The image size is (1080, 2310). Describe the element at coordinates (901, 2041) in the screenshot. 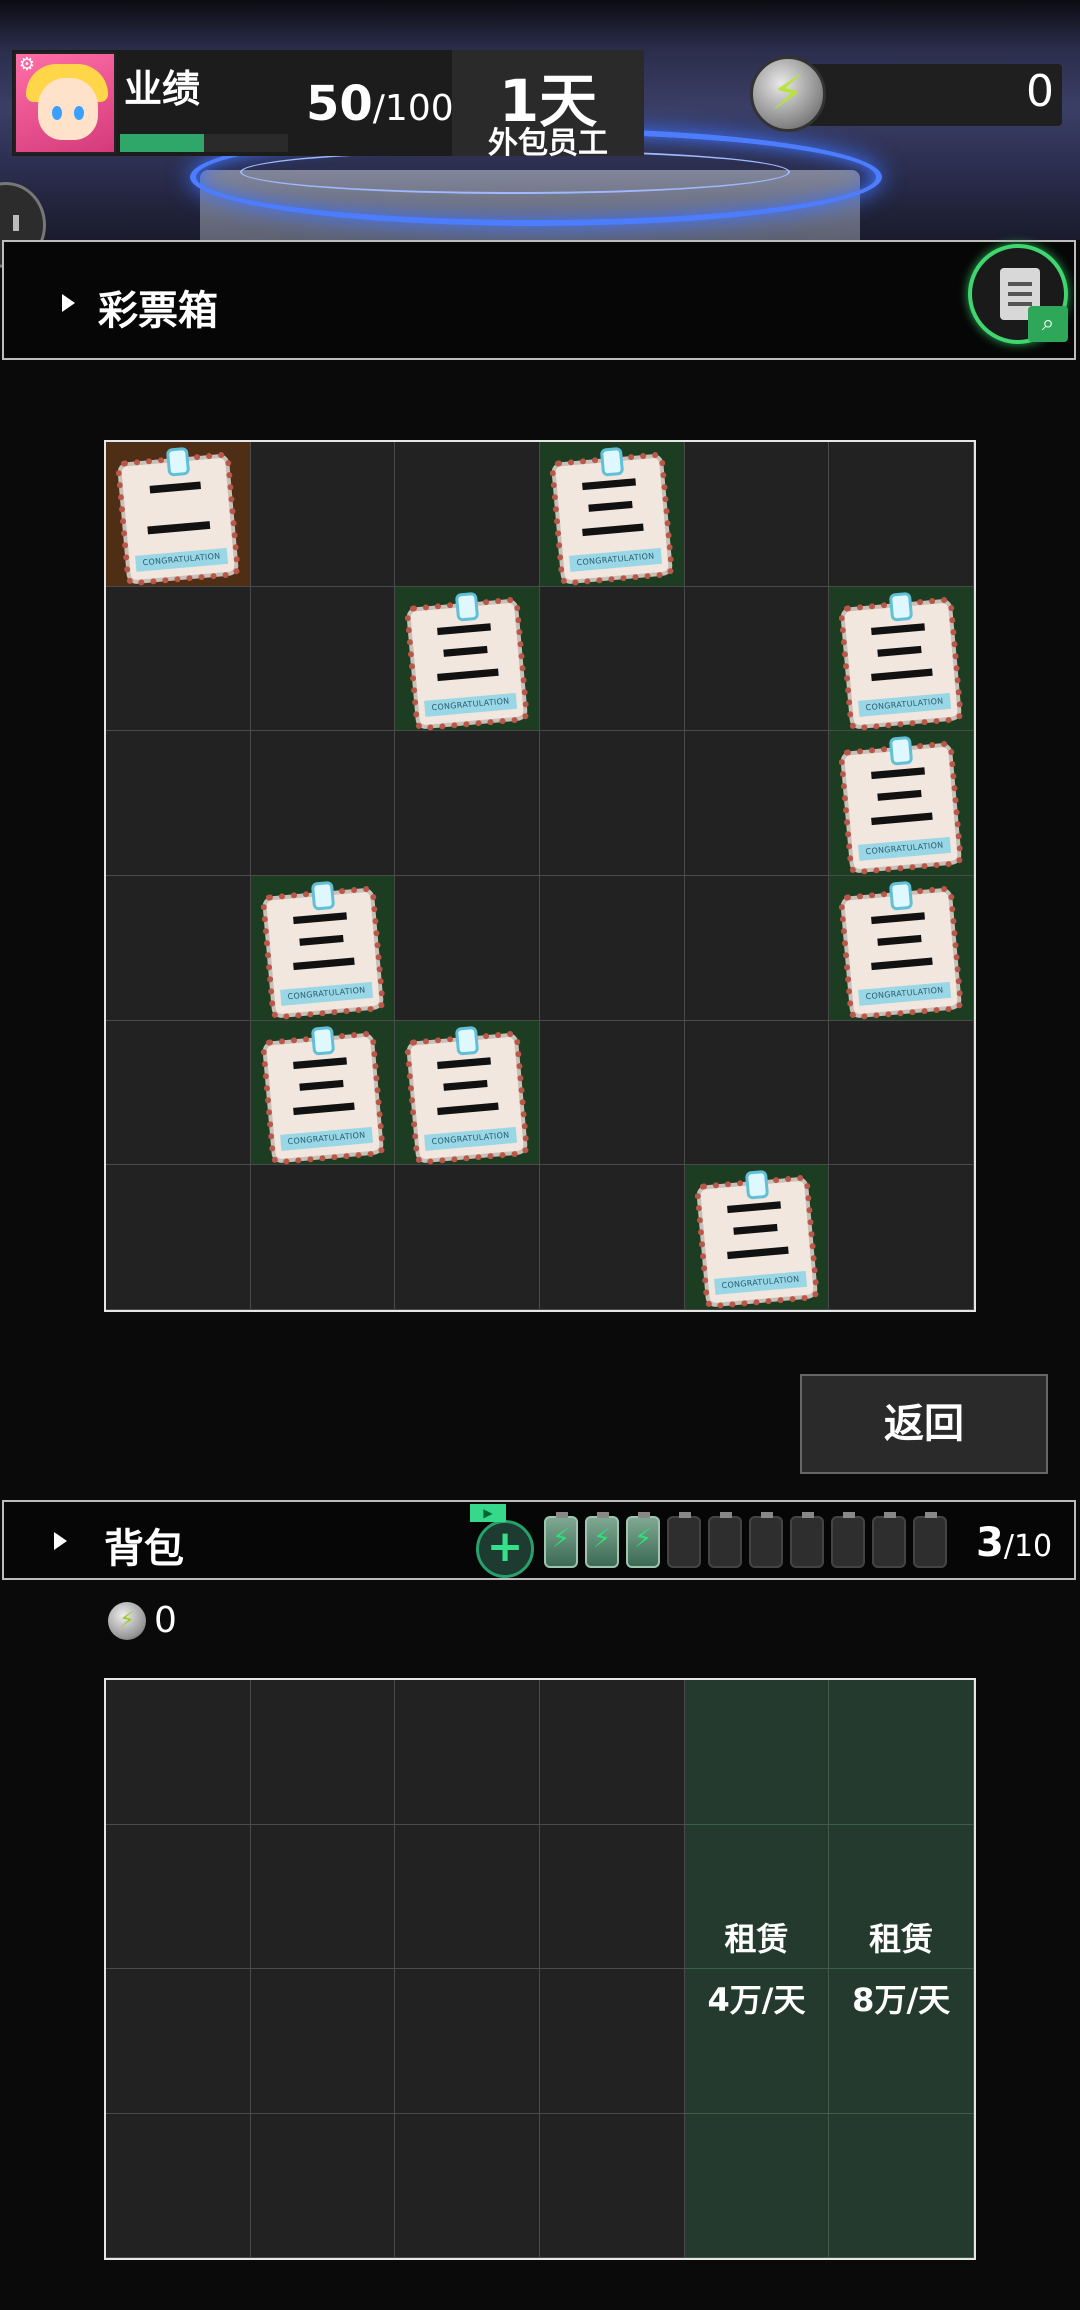

I see `rent-slot-cell: 8万/天` at that location.